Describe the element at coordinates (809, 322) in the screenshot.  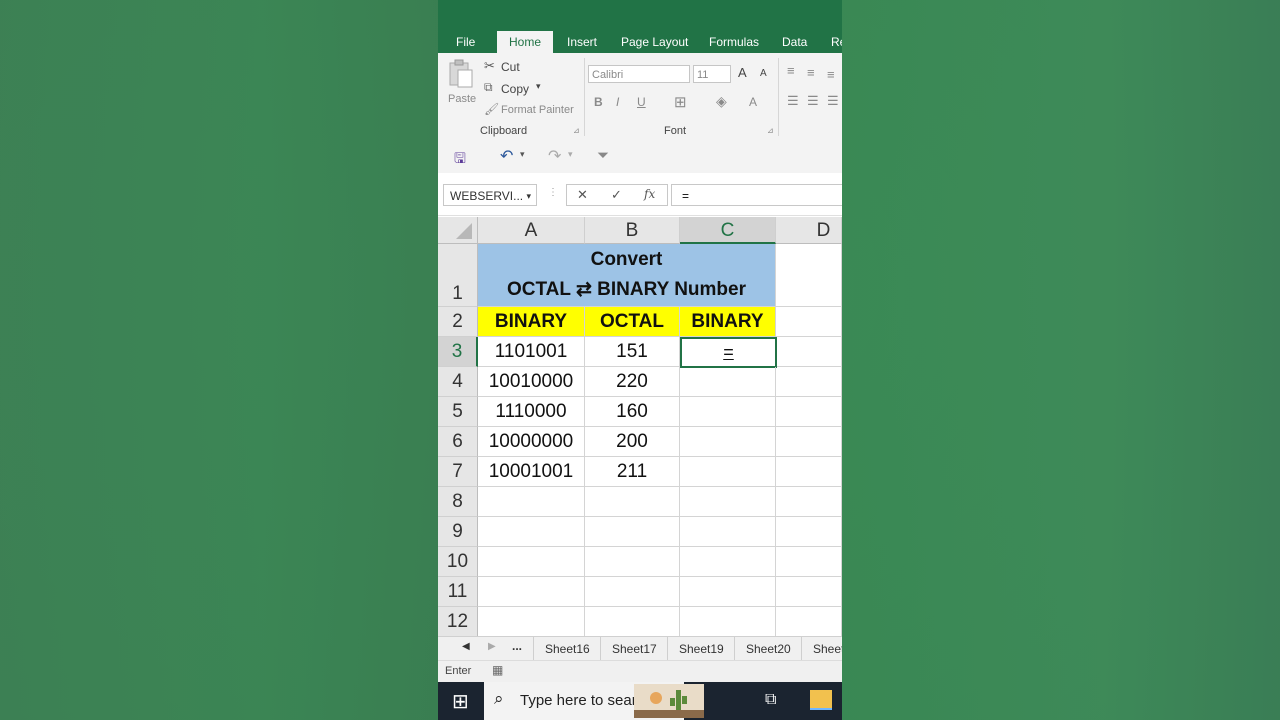
I see `cell-d2` at that location.